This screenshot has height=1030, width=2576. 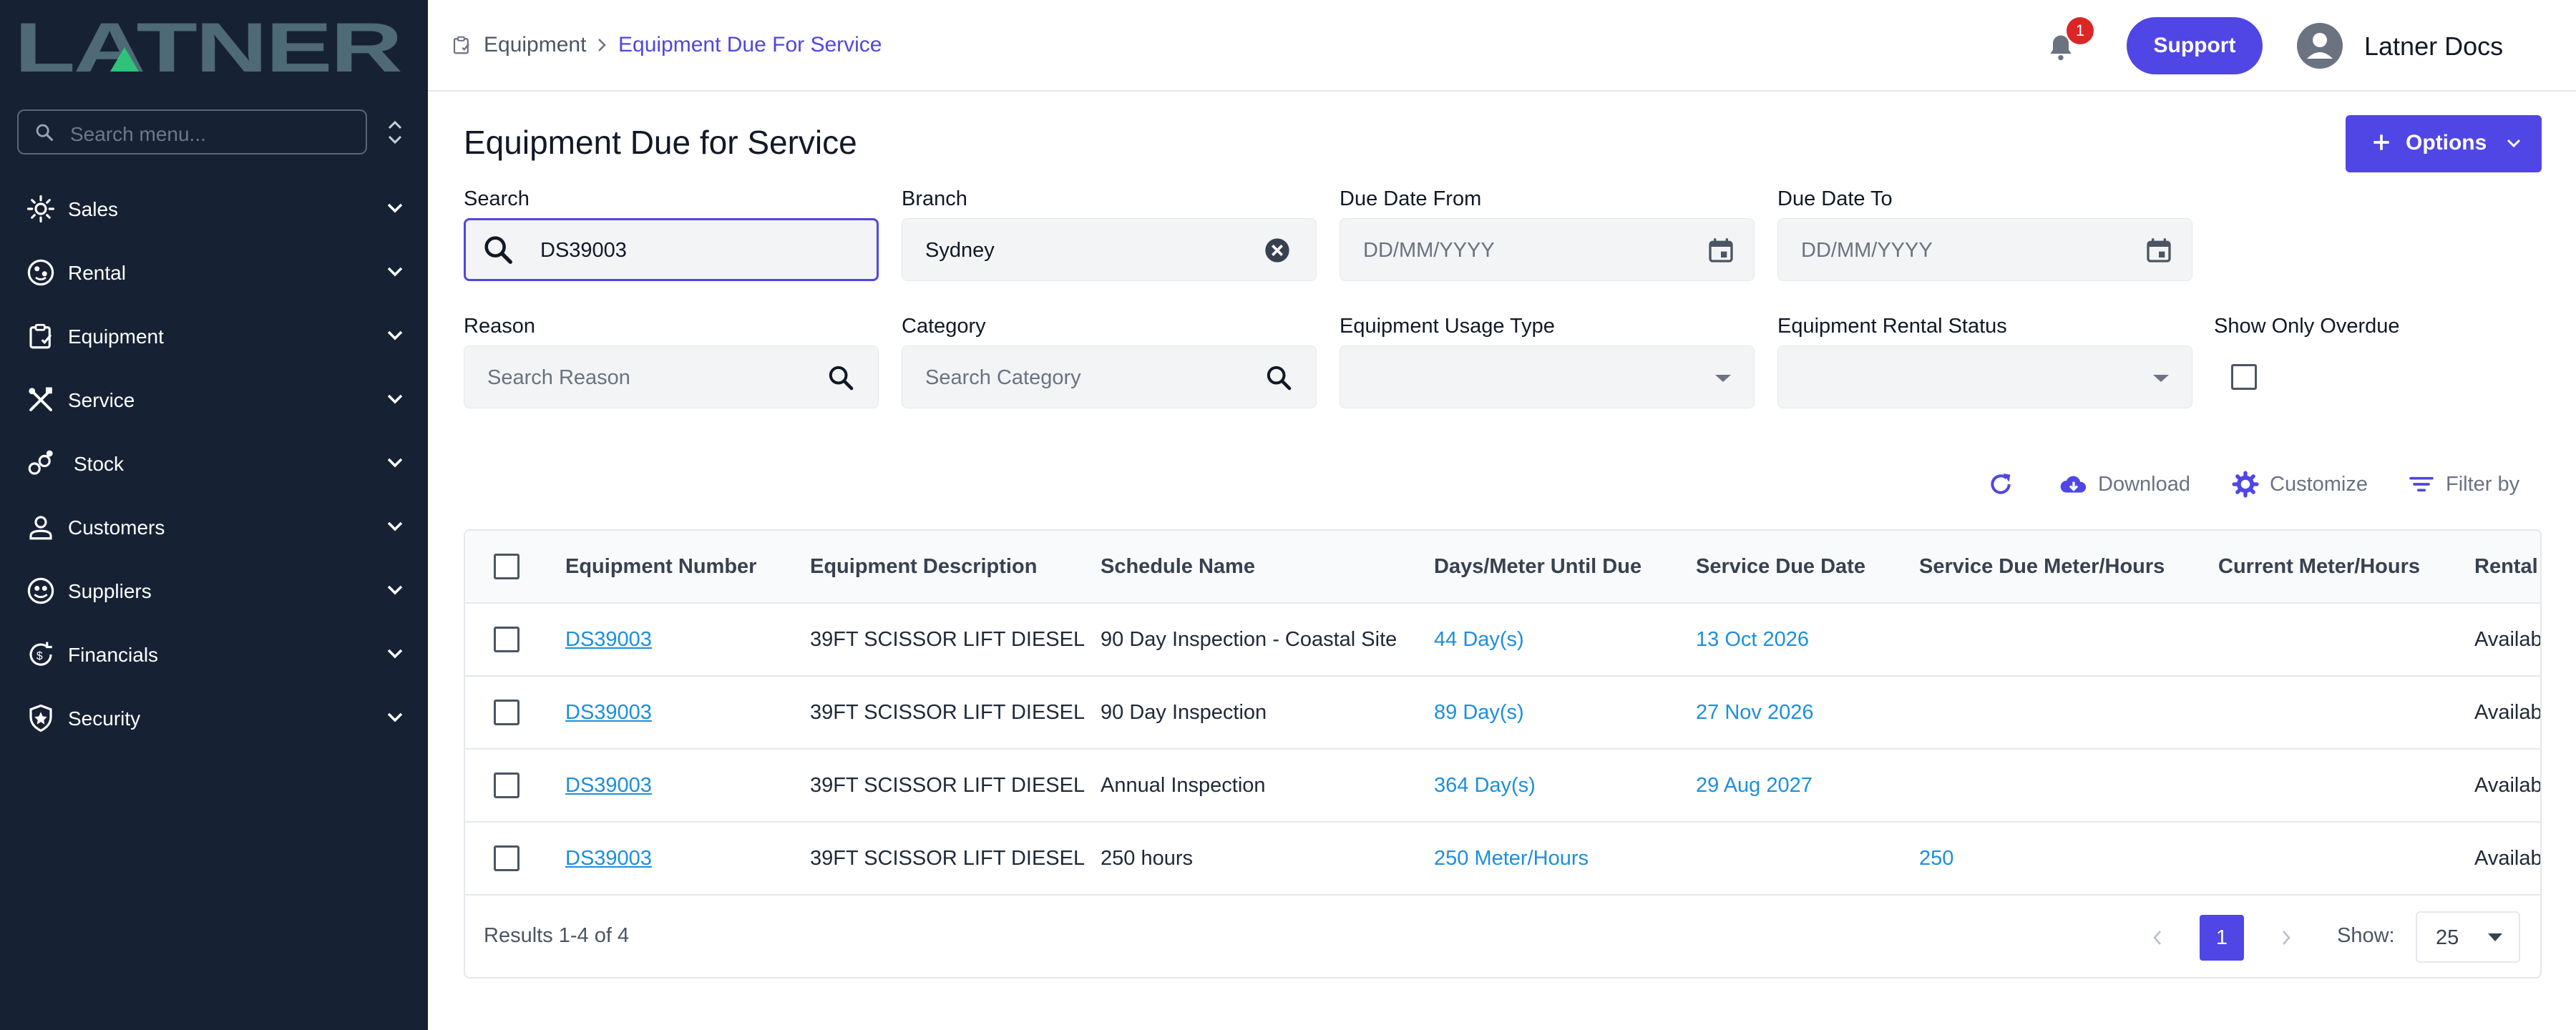 I want to click on clear-icon, so click(x=1277, y=250).